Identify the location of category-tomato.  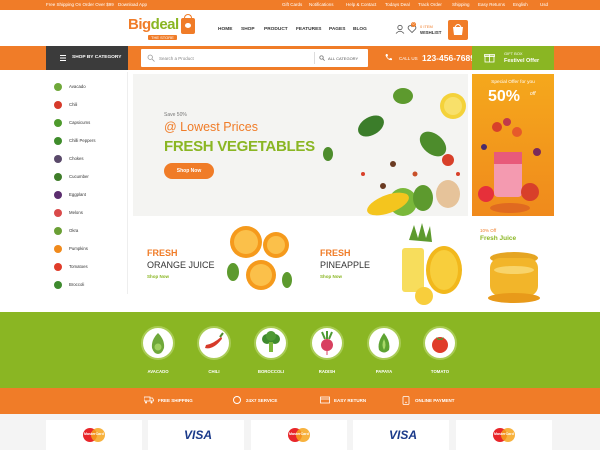
(440, 343).